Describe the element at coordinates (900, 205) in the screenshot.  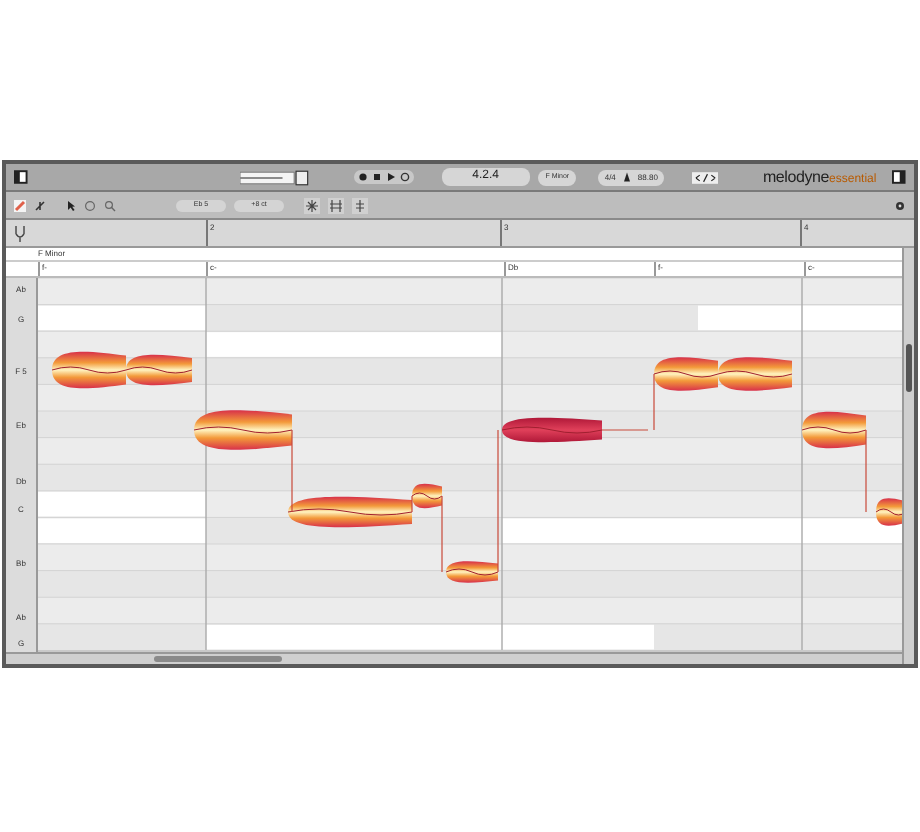
I see `settings-icon` at that location.